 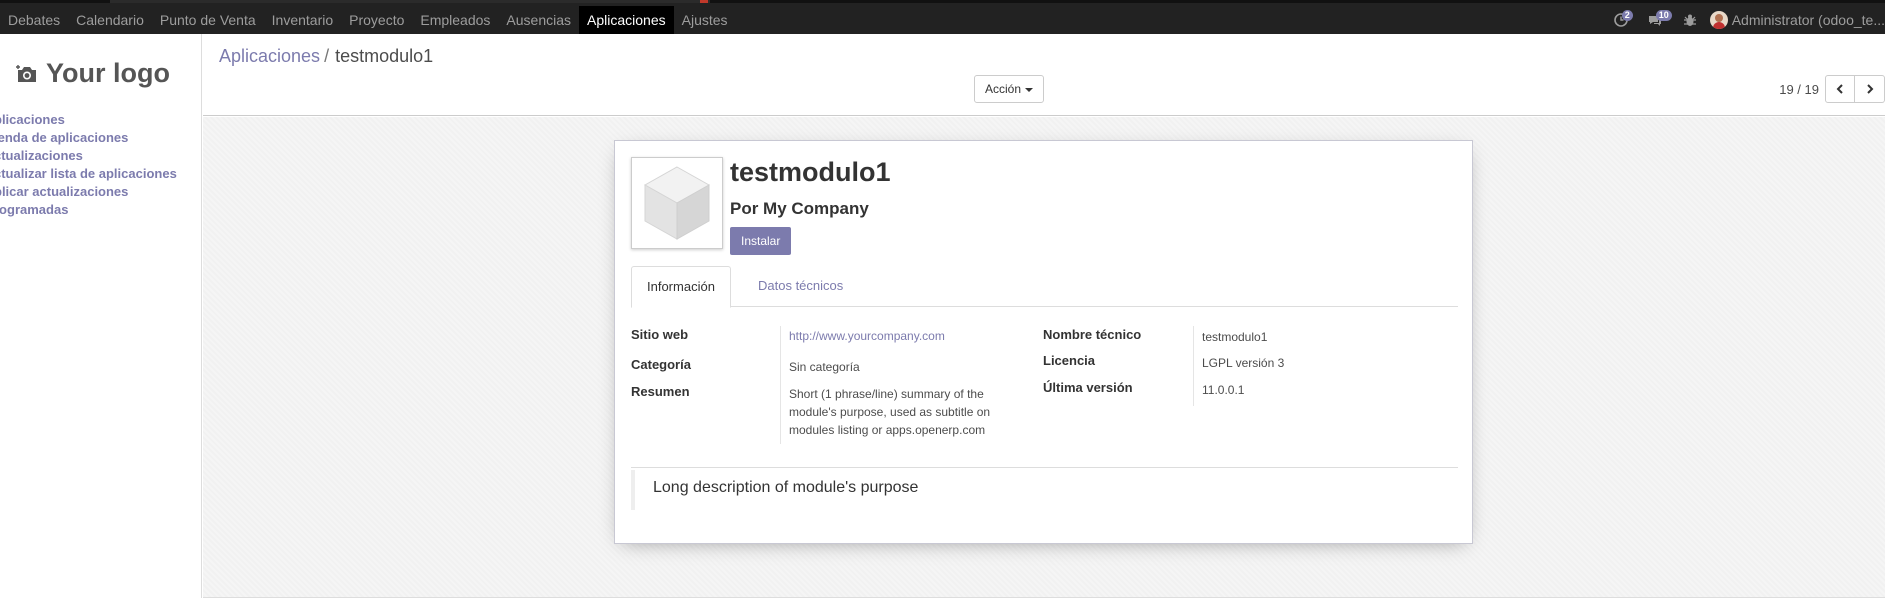 What do you see at coordinates (1044, 467) in the screenshot?
I see `description-separator` at bounding box center [1044, 467].